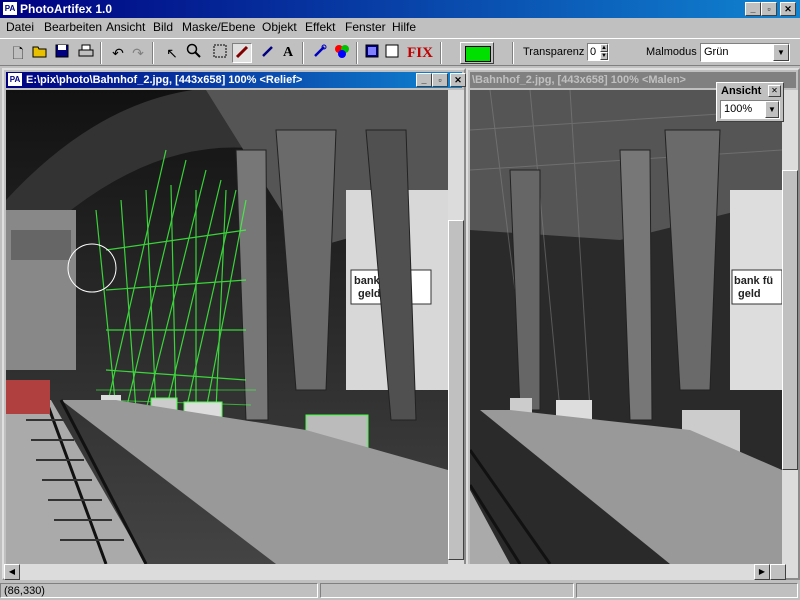 The width and height of the screenshot is (800, 600). I want to click on undo-icon: ↶, so click(118, 53).